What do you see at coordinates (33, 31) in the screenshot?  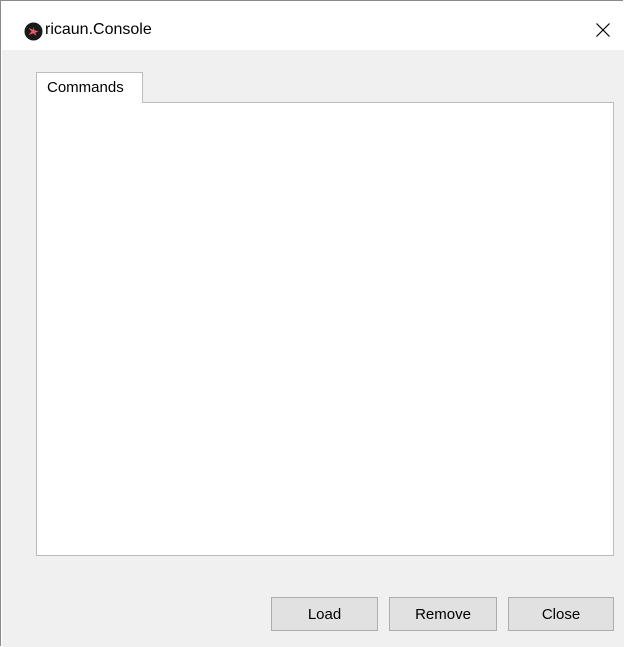 I see `app-icon` at bounding box center [33, 31].